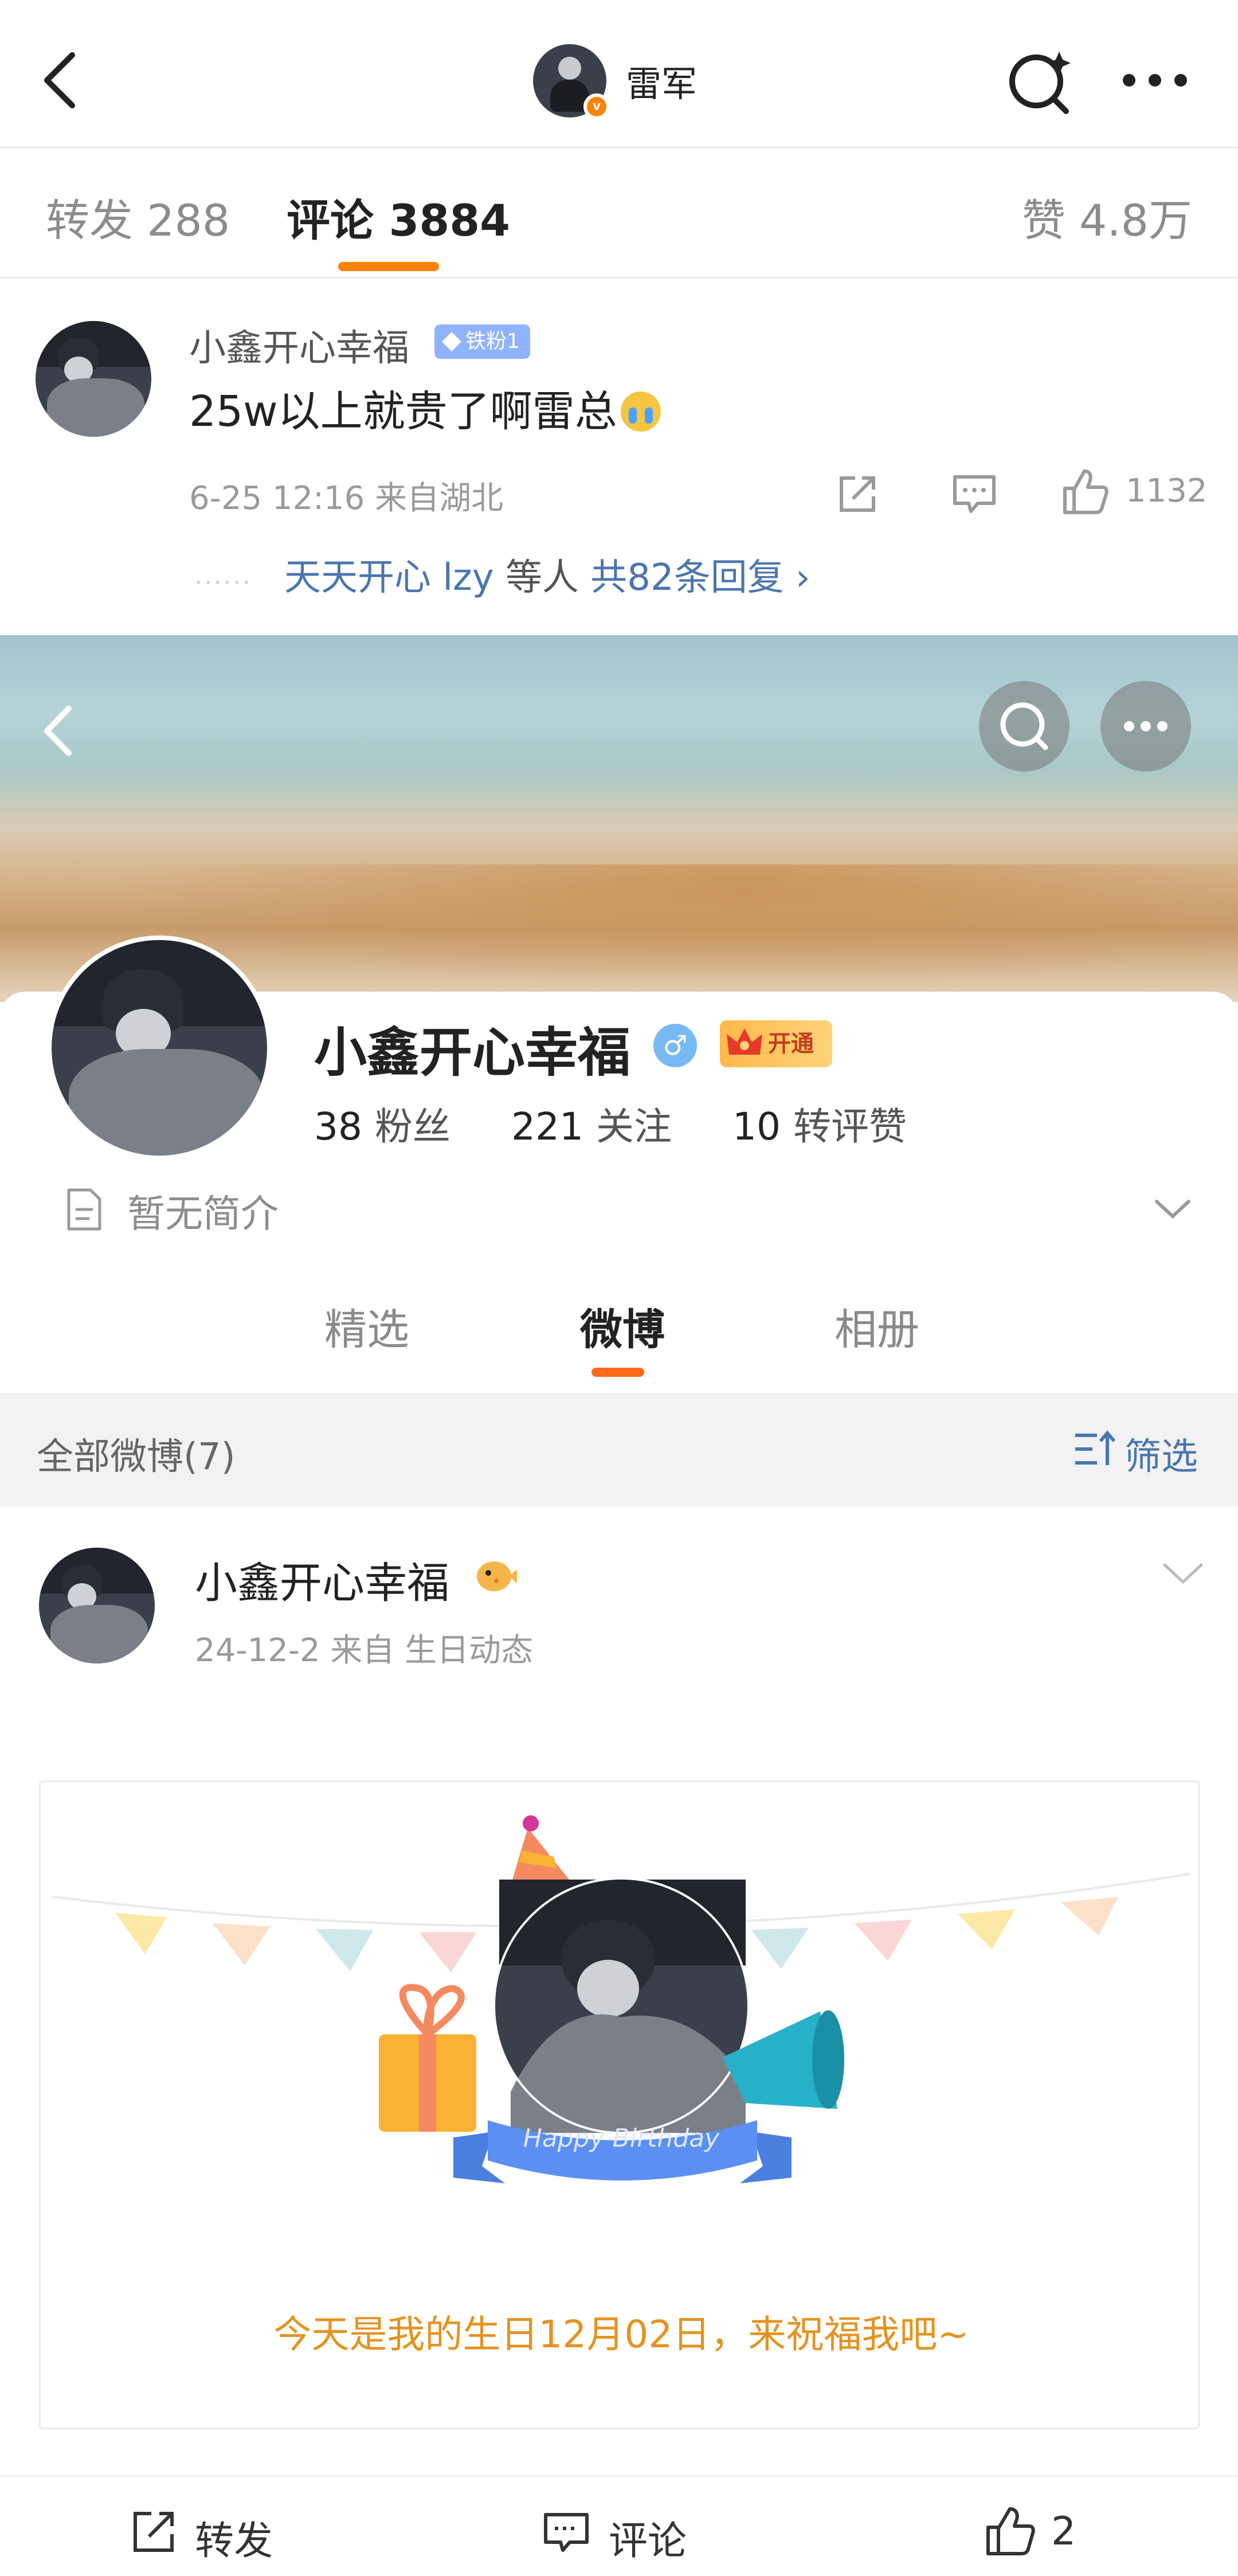  Describe the element at coordinates (136, 1457) in the screenshot. I see `all-posts-count: 全部微博(7)` at that location.